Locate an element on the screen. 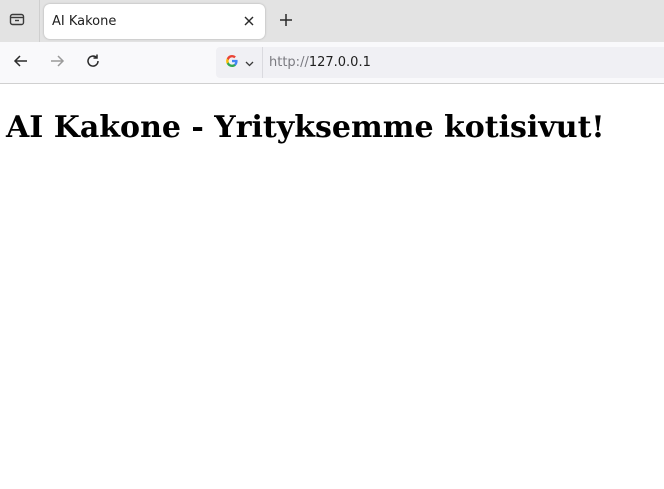 This screenshot has width=664, height=489. tab-separator is located at coordinates (39, 21).